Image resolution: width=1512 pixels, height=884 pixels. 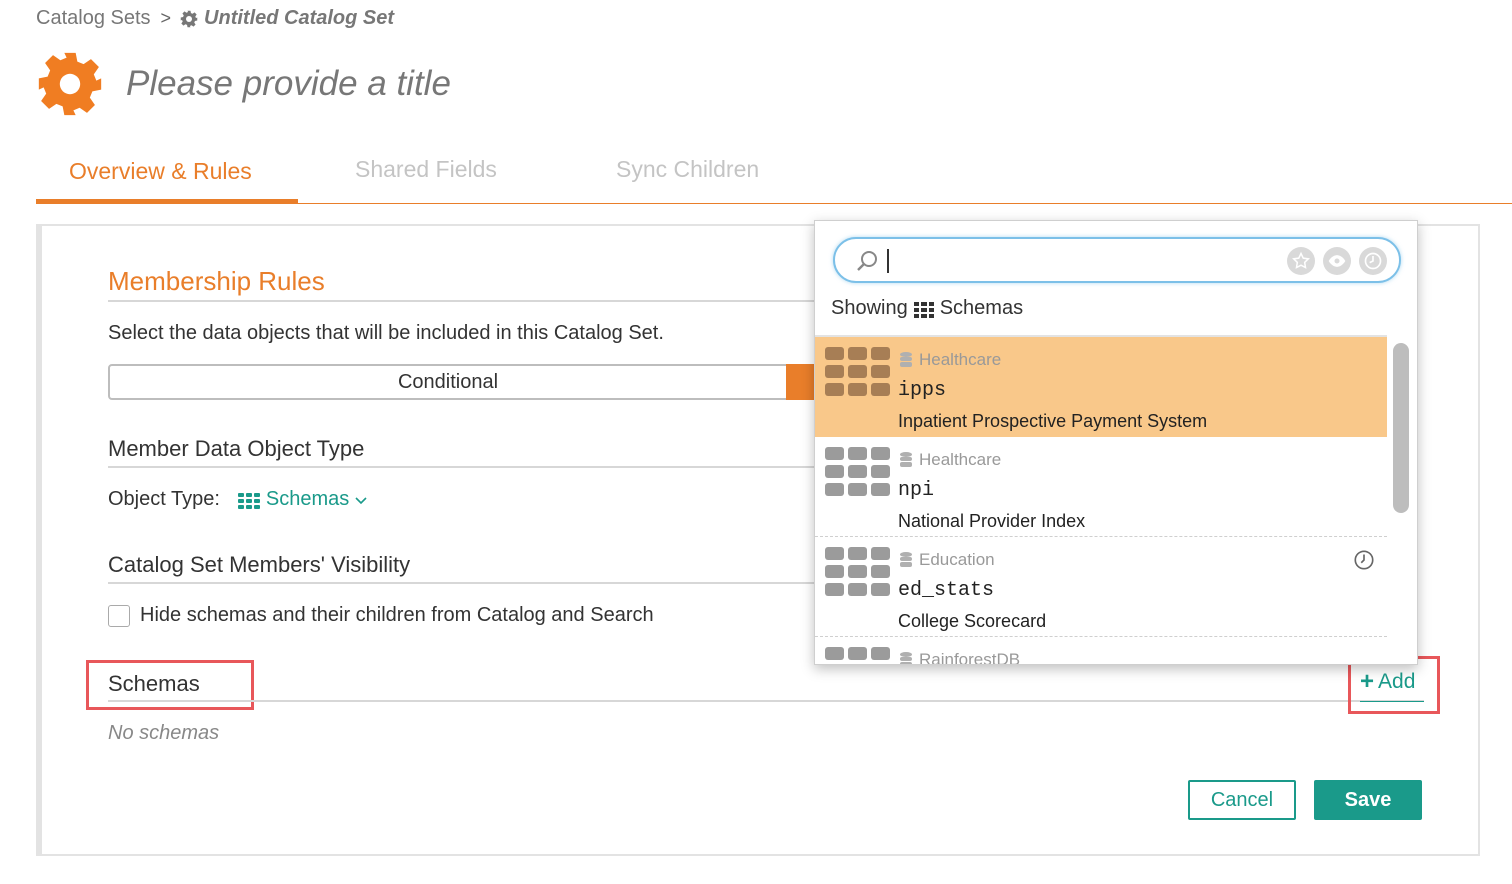 I want to click on save-button: Save, so click(x=1368, y=800).